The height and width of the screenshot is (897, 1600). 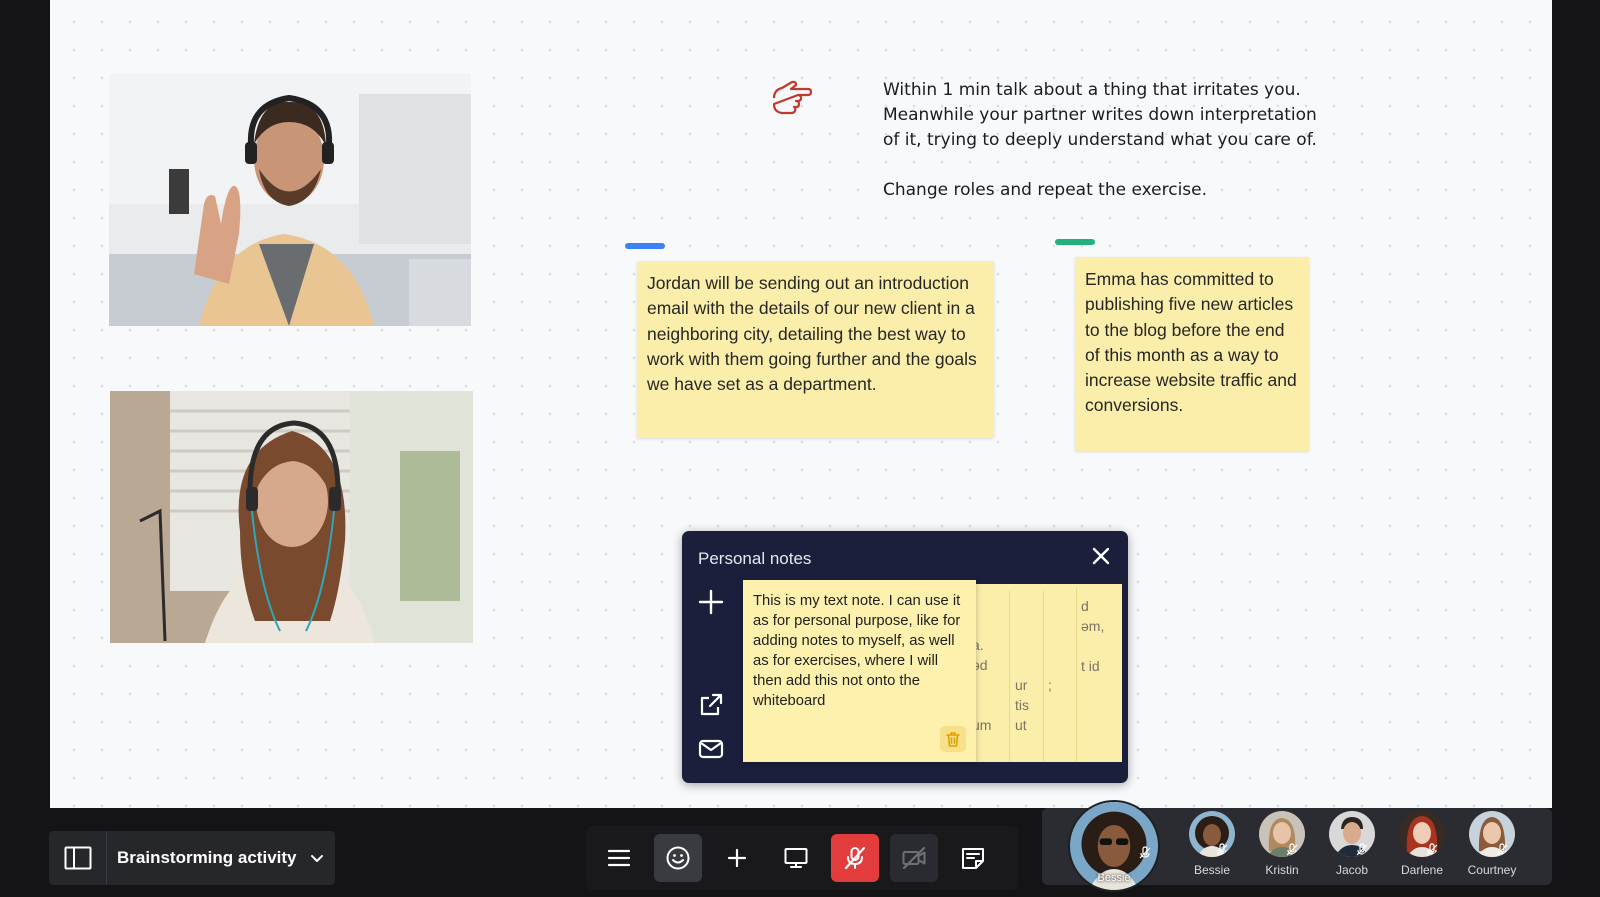 I want to click on camera-off-icon, so click(x=914, y=858).